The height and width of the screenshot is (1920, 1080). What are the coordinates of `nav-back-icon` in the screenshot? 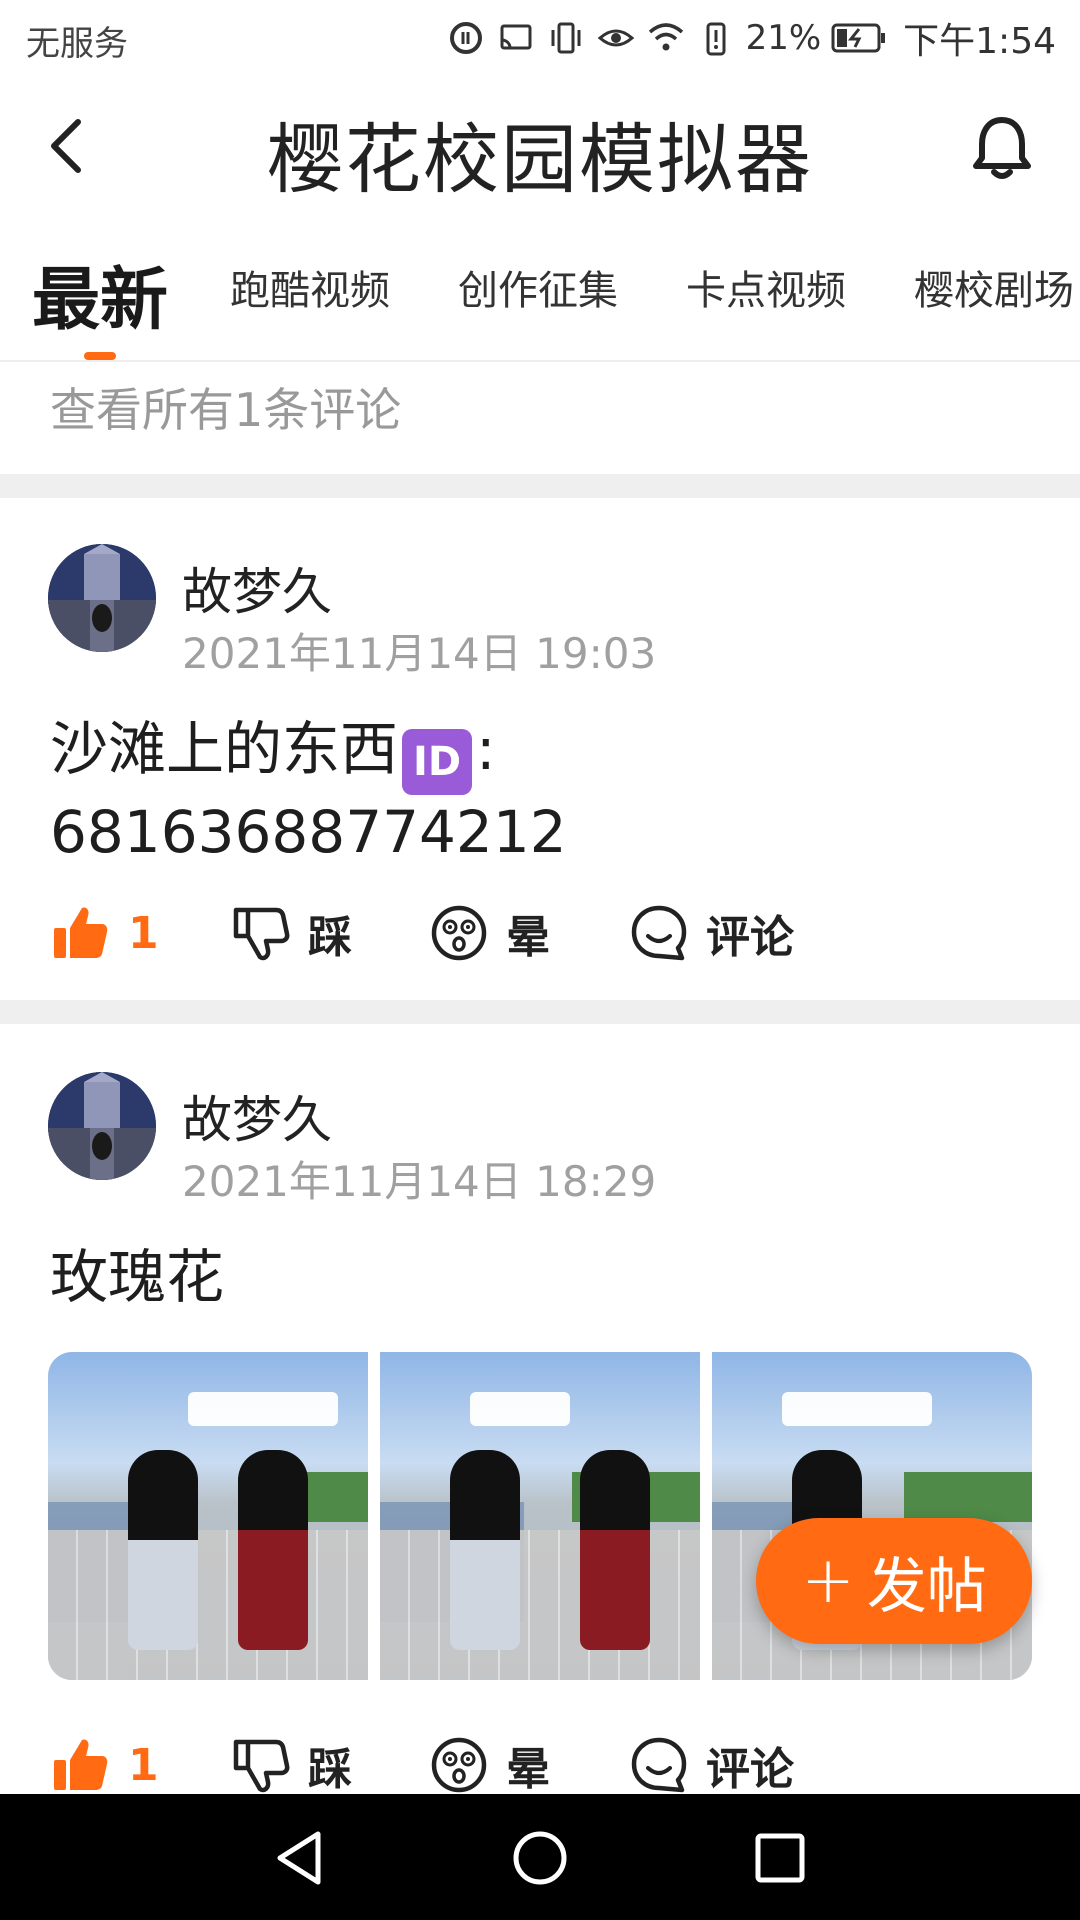 It's located at (299, 1858).